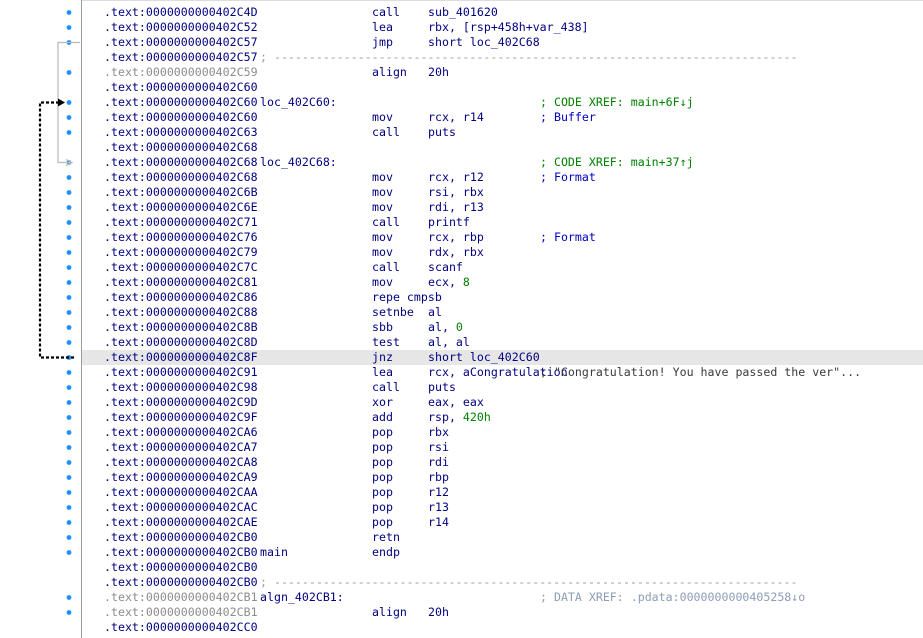 This screenshot has width=923, height=638. I want to click on operand-text: short loc_402C60, so click(484, 357).